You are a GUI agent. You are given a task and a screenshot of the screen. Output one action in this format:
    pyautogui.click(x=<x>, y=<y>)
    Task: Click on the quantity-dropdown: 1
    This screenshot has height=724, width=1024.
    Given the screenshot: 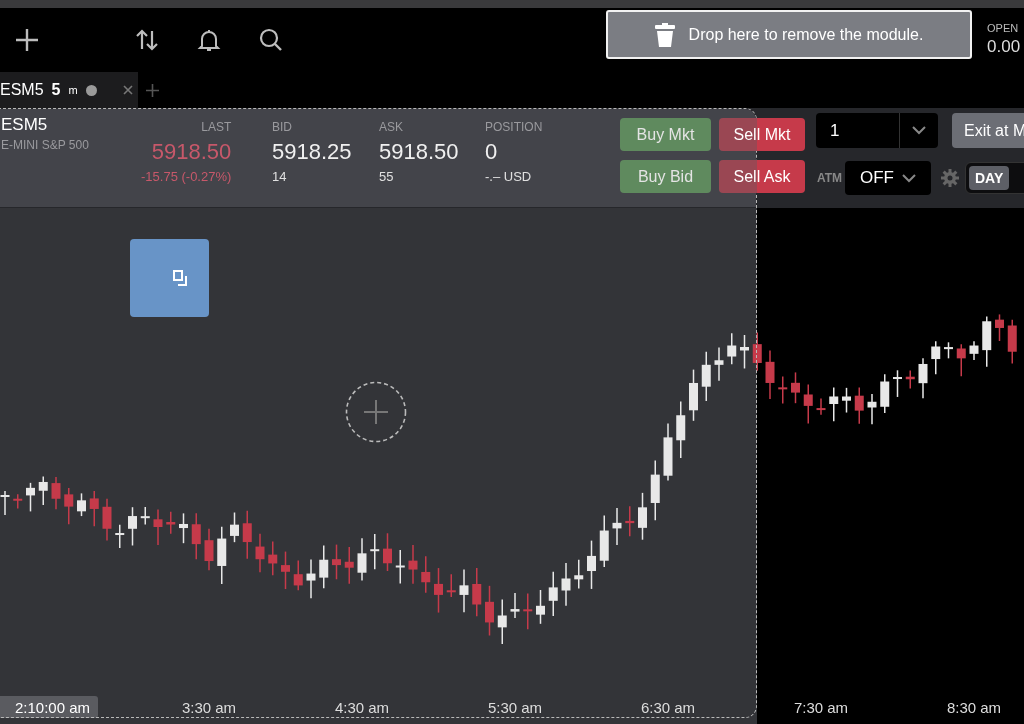 What is the action you would take?
    pyautogui.click(x=877, y=130)
    